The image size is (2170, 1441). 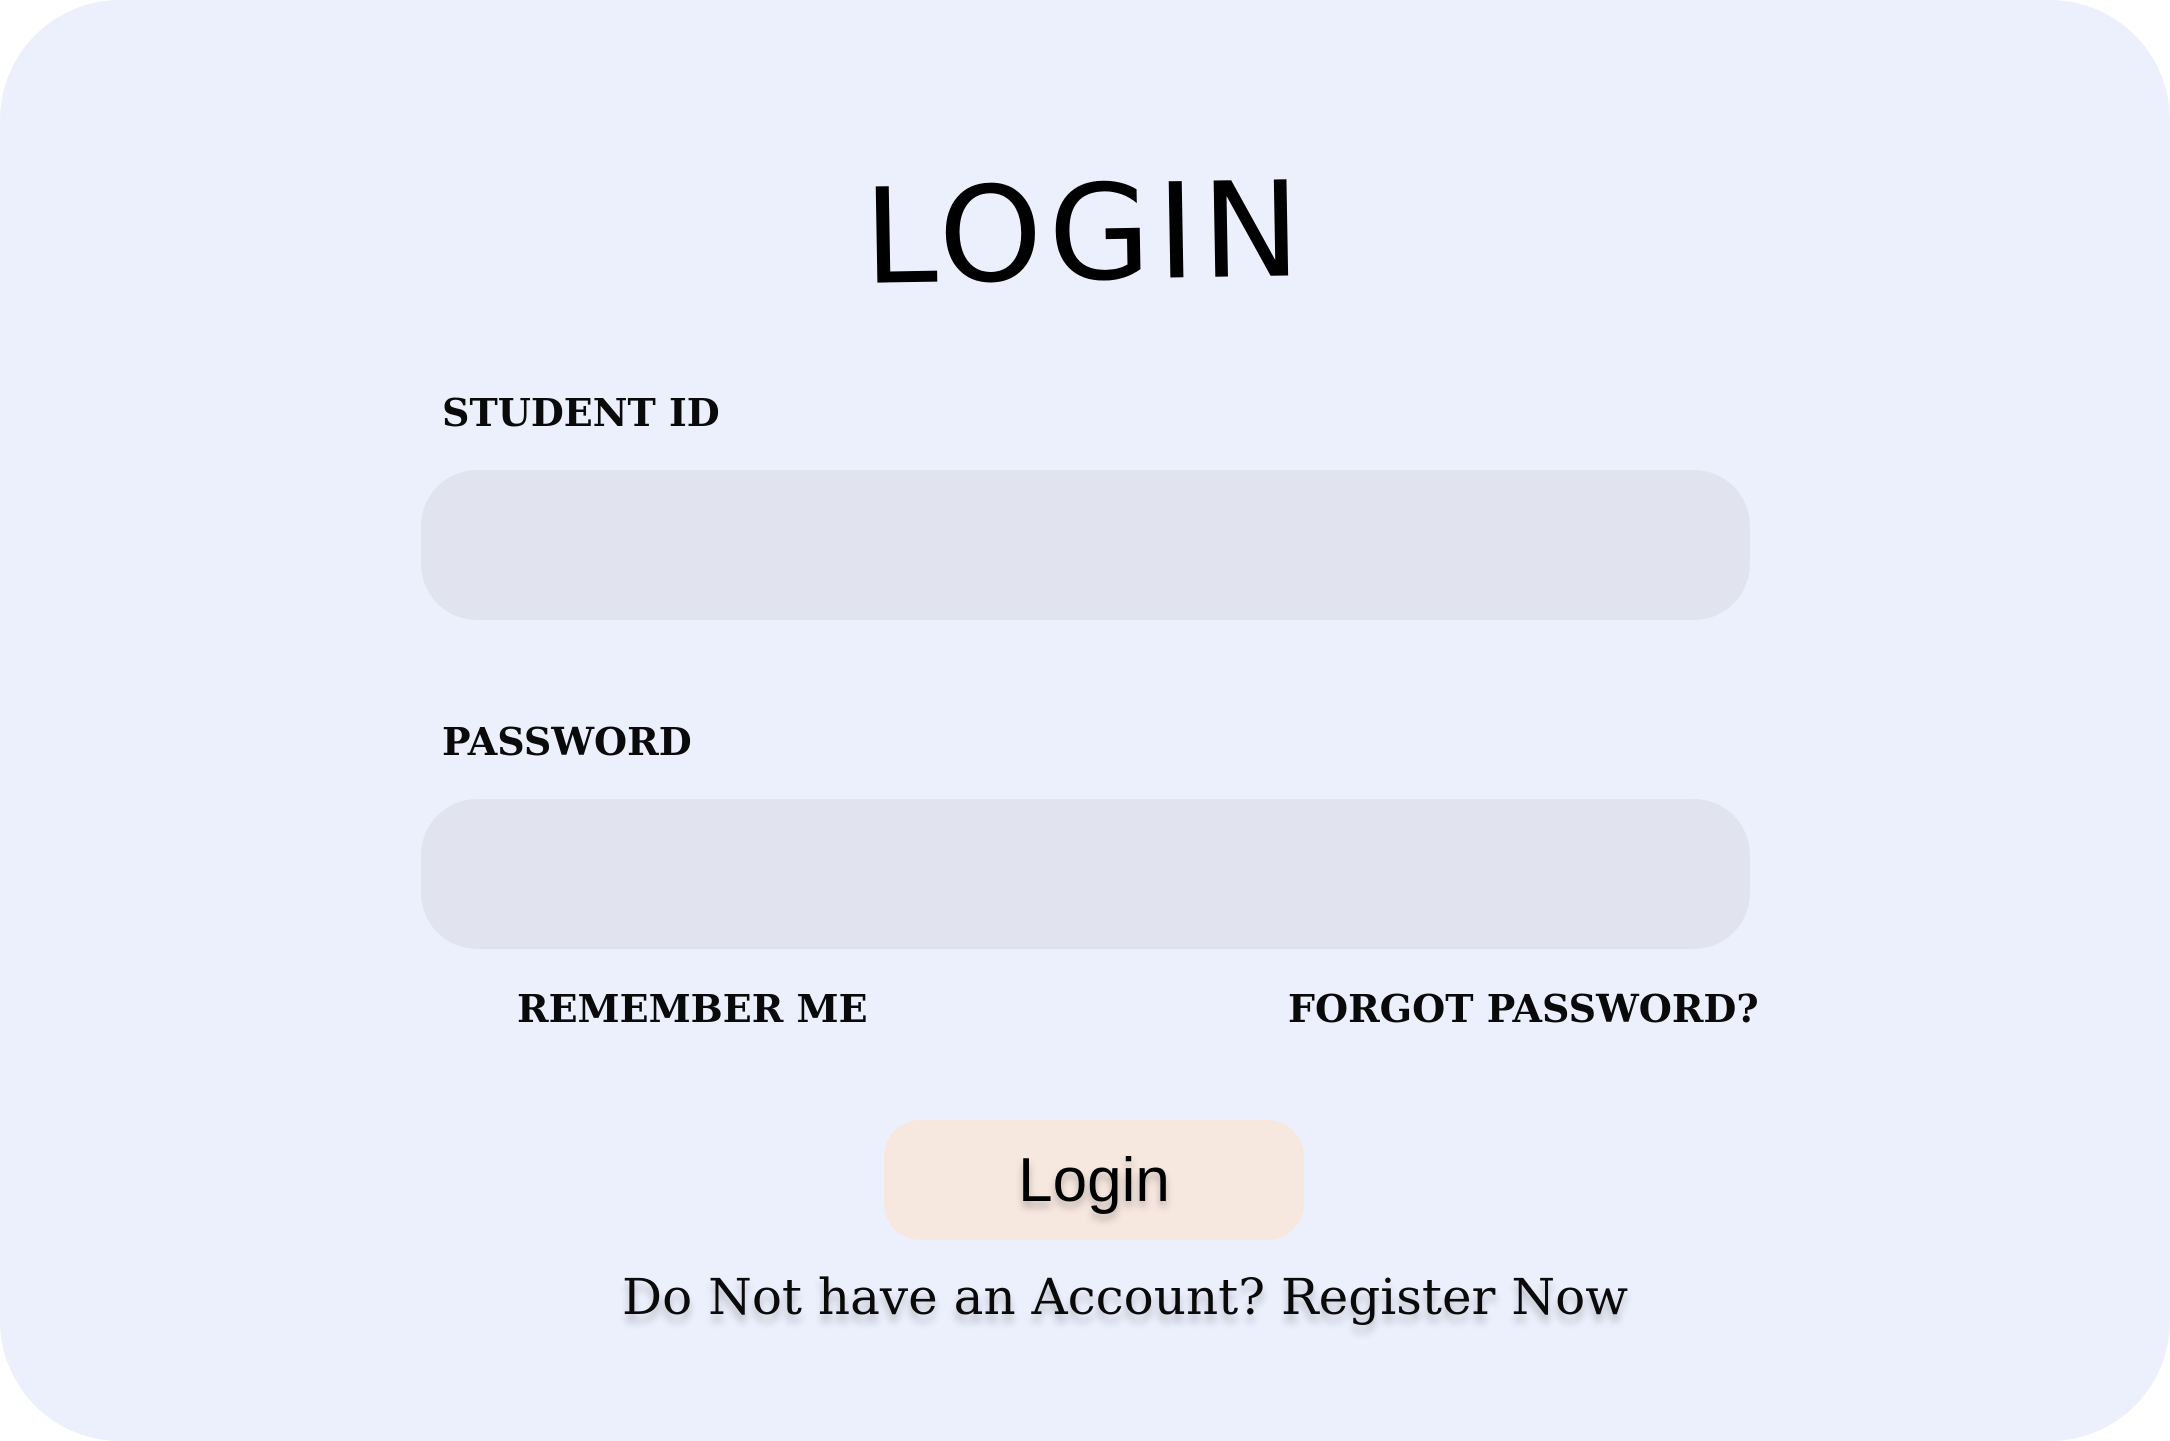 What do you see at coordinates (1085, 874) in the screenshot?
I see `password-input` at bounding box center [1085, 874].